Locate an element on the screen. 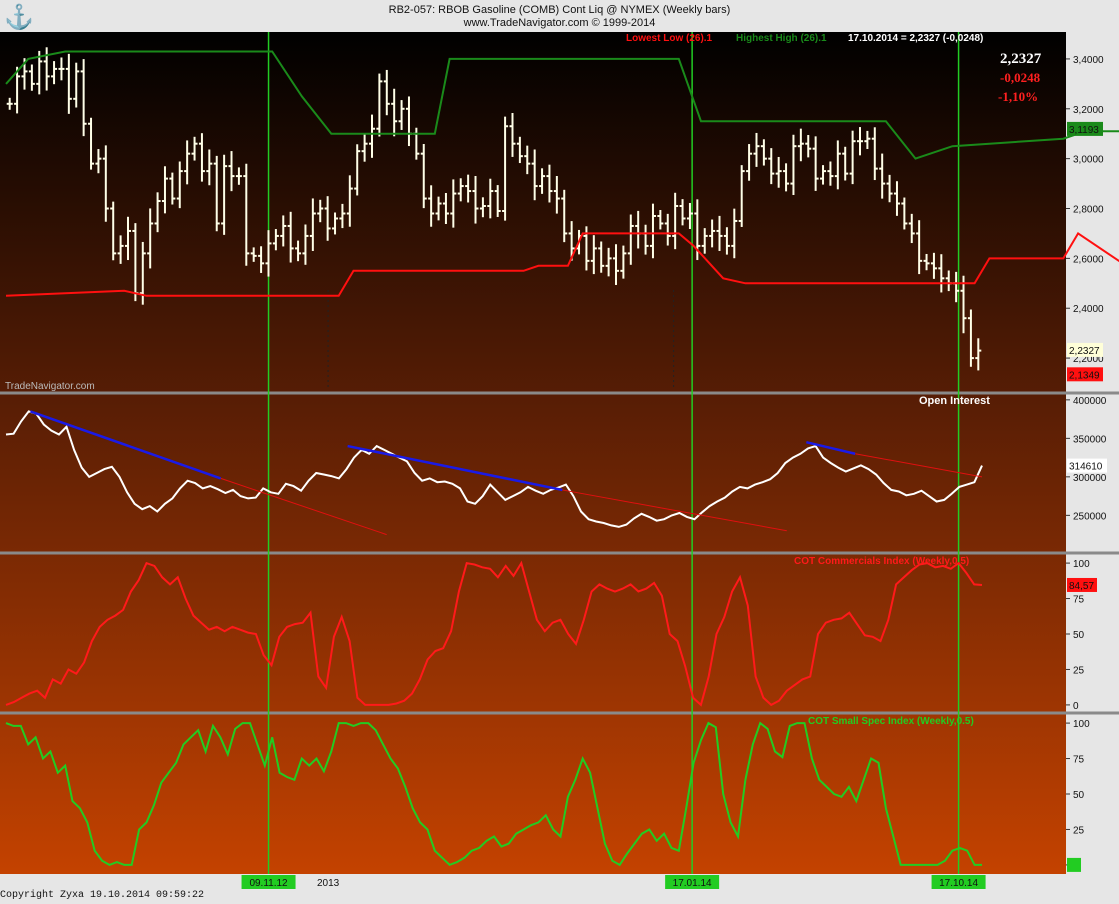  legend-highest-high: Highest High (26).1 is located at coordinates (781, 38).